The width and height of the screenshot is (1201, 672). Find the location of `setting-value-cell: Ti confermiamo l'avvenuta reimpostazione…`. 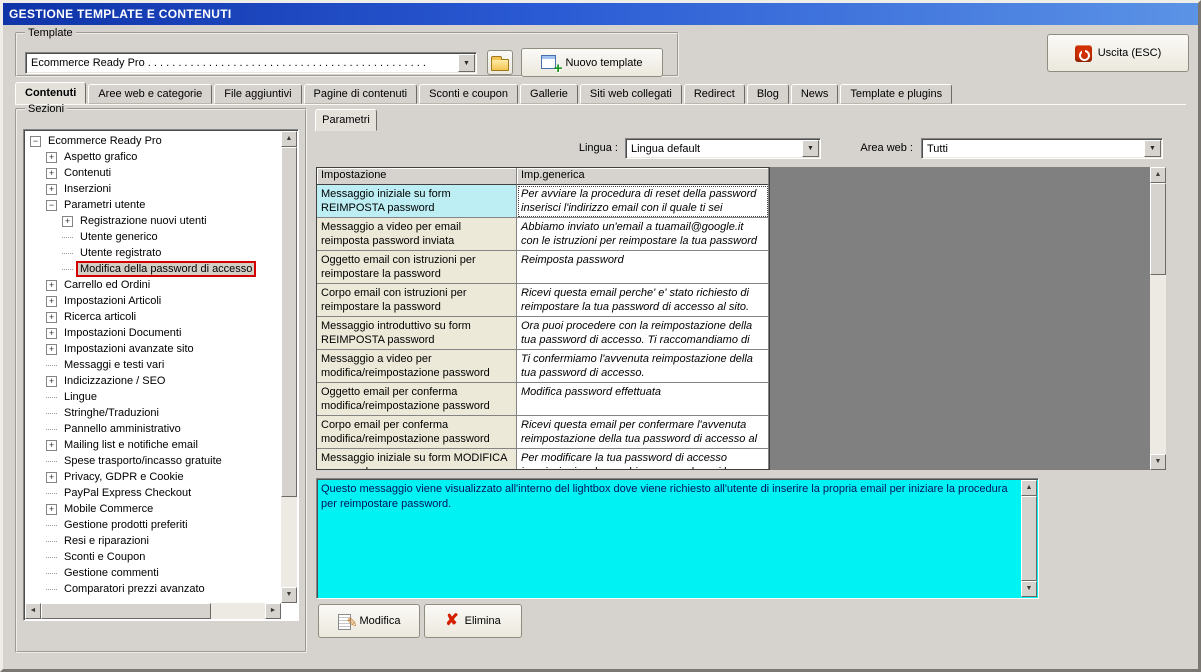

setting-value-cell: Ti confermiamo l'avvenuta reimpostazione… is located at coordinates (643, 366).